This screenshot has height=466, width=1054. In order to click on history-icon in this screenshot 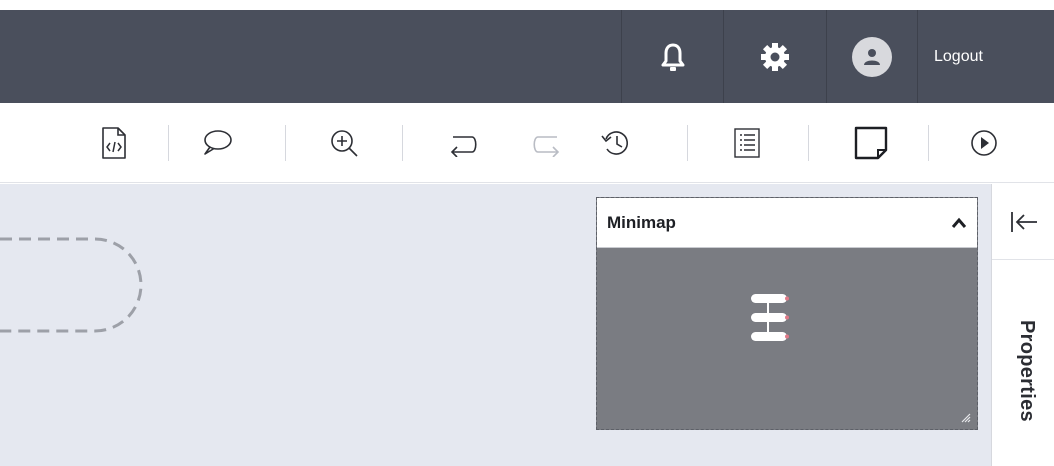, I will do `click(614, 143)`.